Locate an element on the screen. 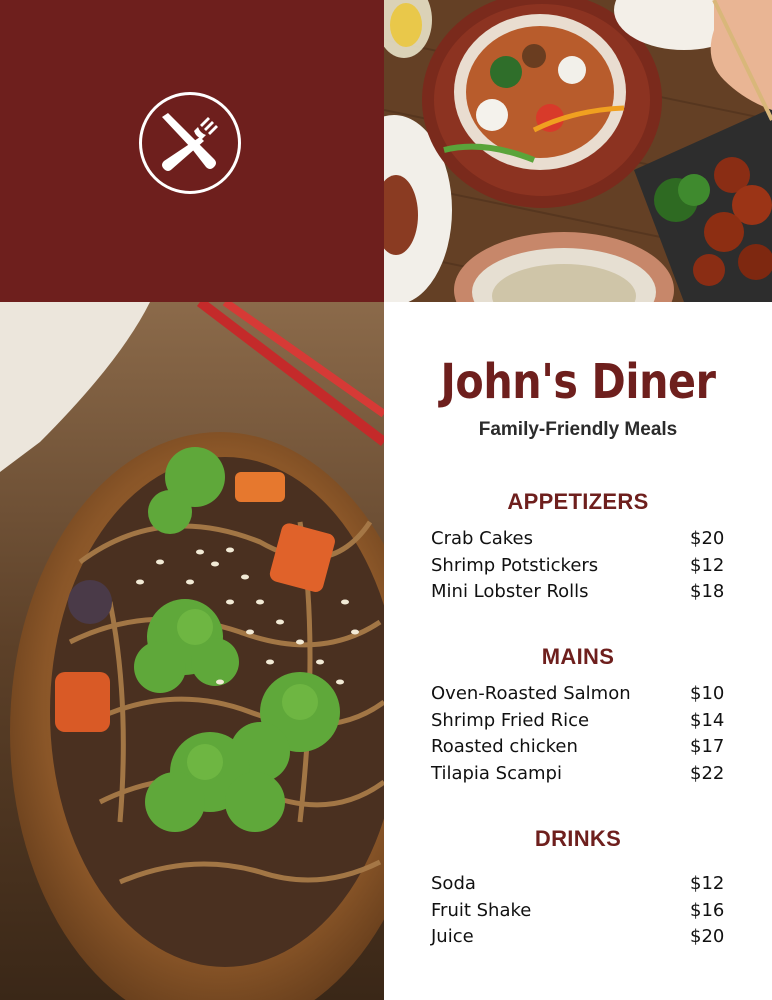 The height and width of the screenshot is (1000, 772). item-name: Tilapia Scampi is located at coordinates (496, 773).